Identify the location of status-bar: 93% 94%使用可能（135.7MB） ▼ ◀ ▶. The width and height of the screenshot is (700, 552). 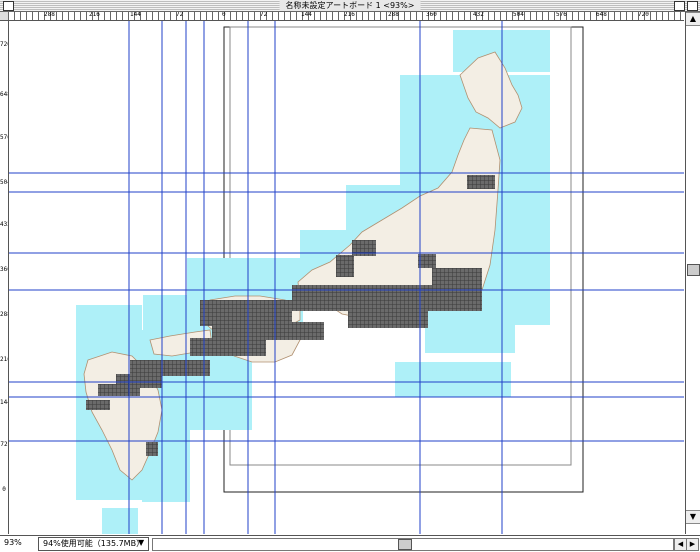
(350, 543).